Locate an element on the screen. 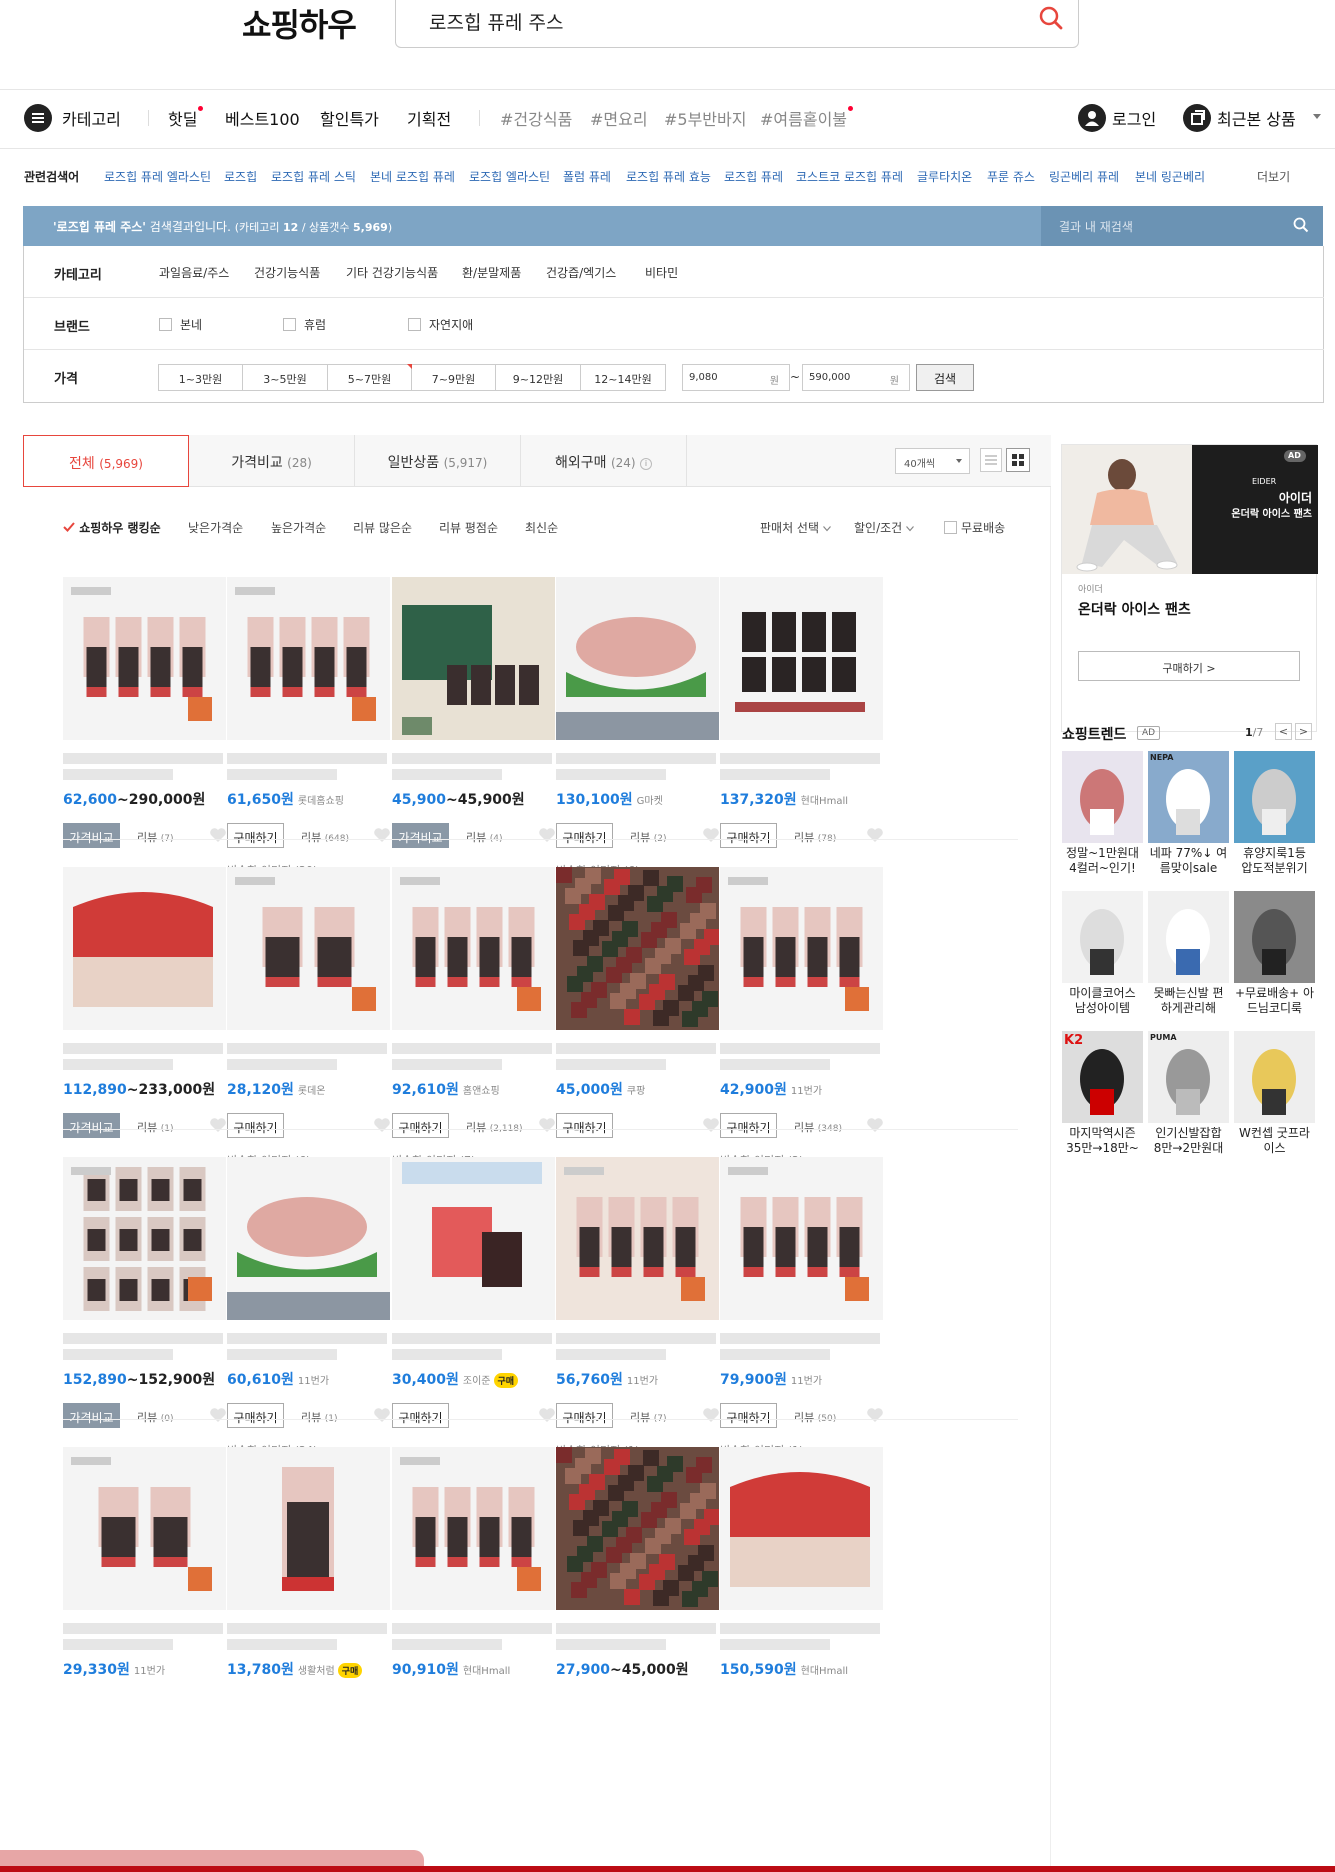  tab-overseas: 해외구매 (24) i is located at coordinates (604, 461).